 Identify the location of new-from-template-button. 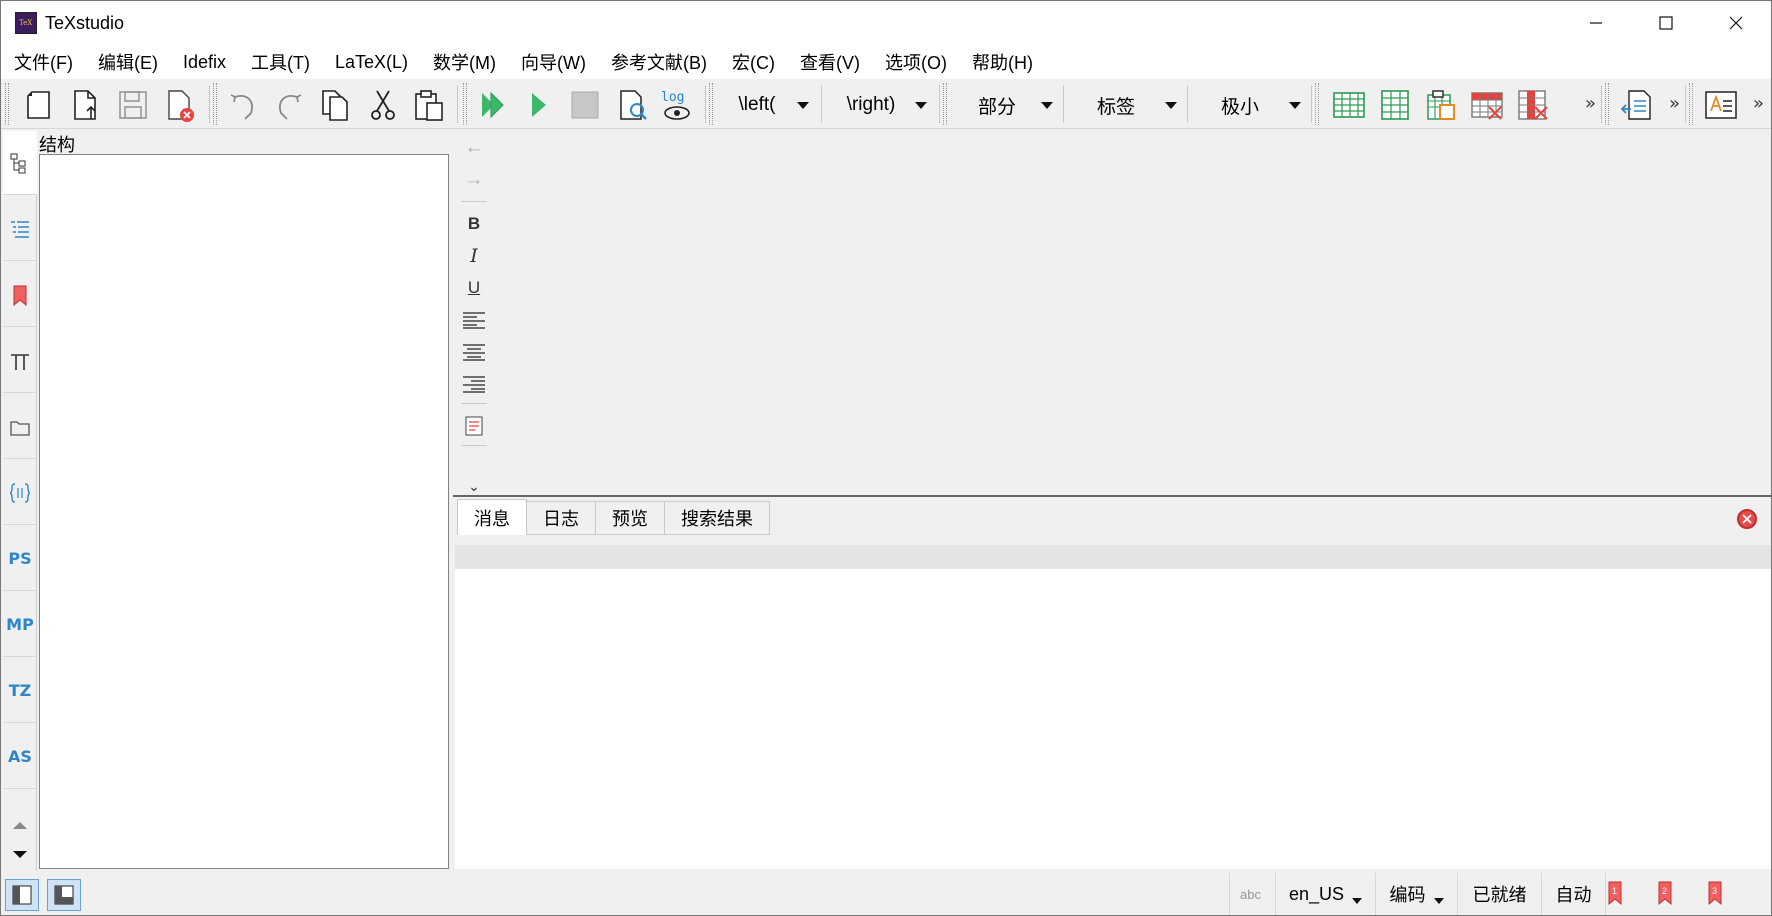
(85, 105).